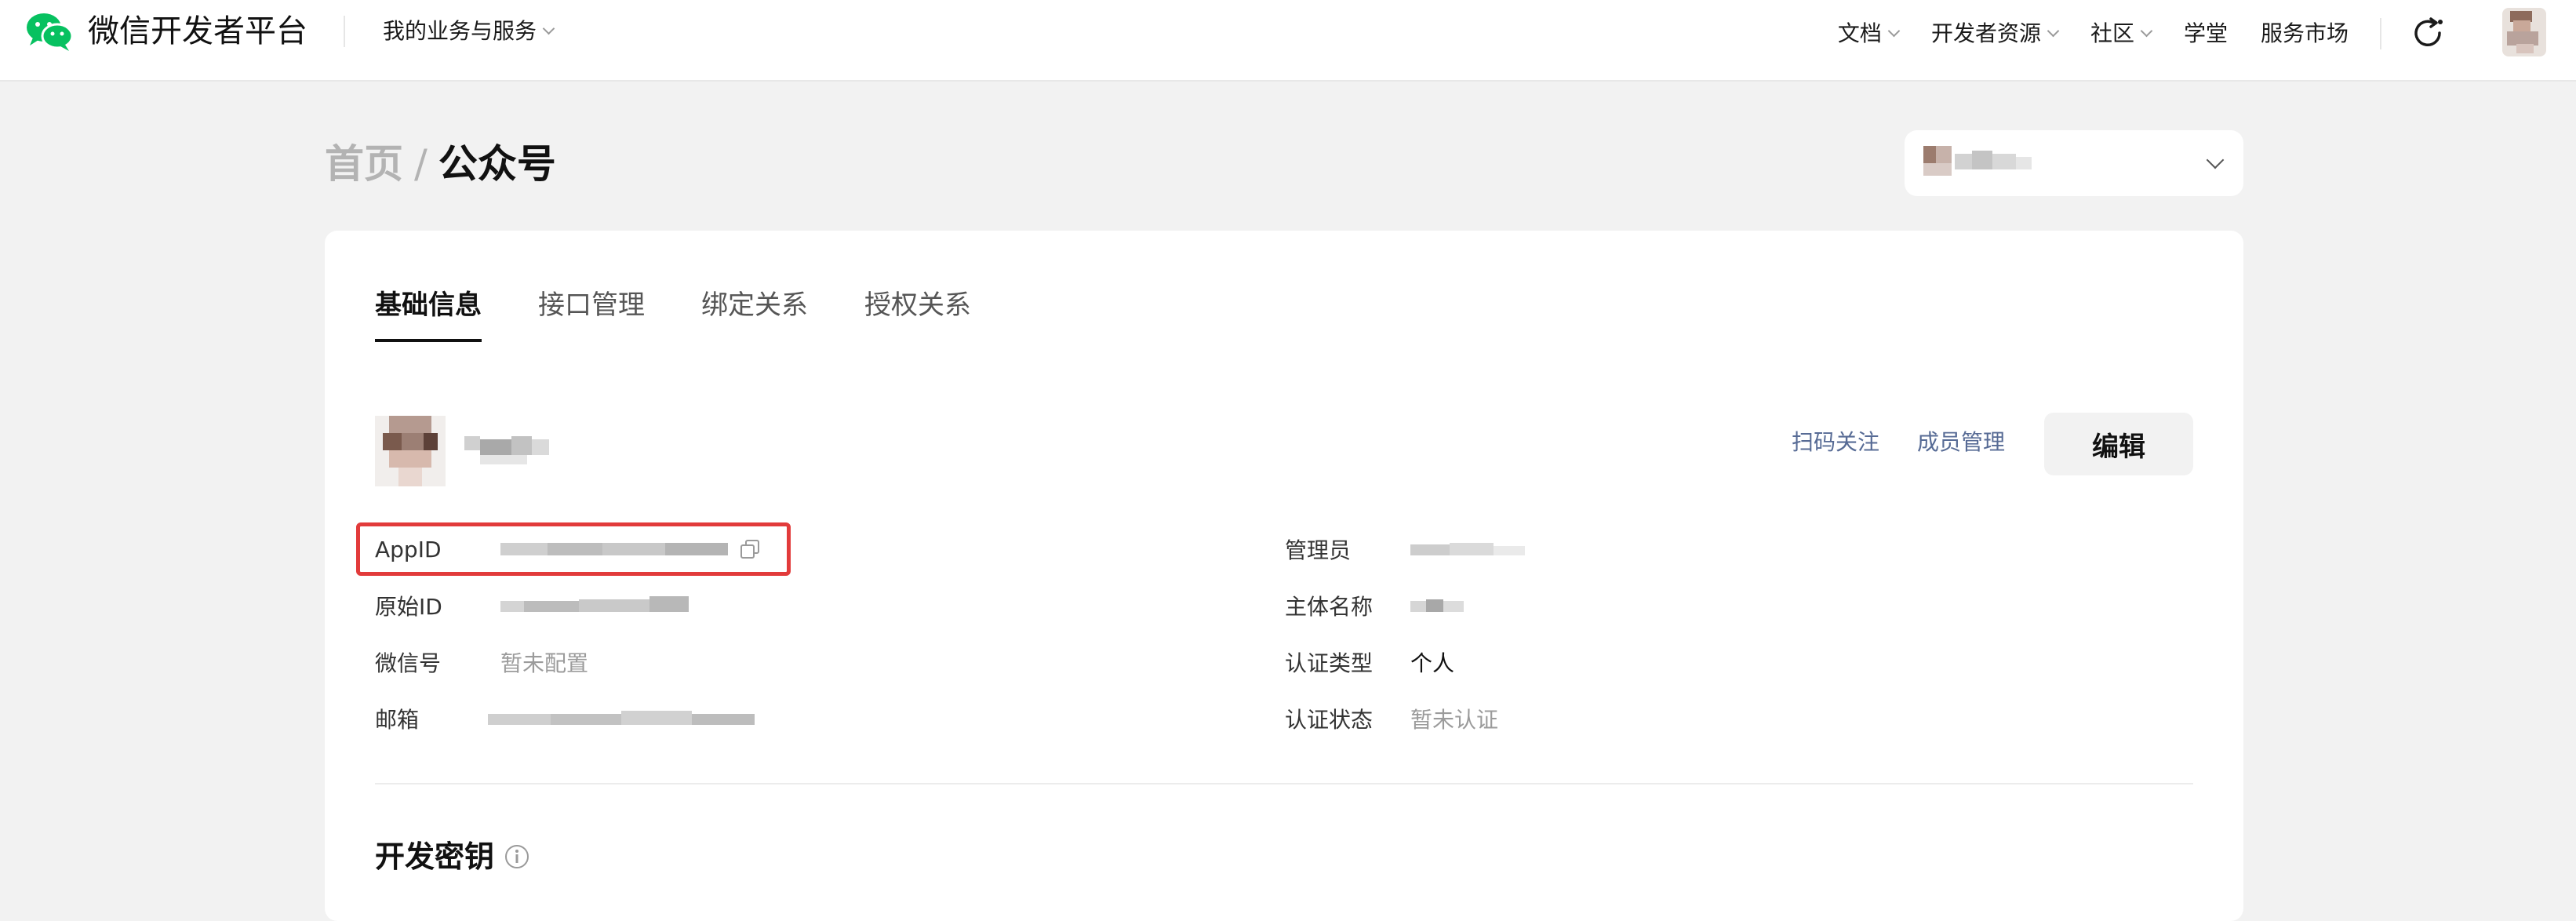 This screenshot has width=2576, height=921. What do you see at coordinates (408, 607) in the screenshot?
I see `original-id-label: 原始ID` at bounding box center [408, 607].